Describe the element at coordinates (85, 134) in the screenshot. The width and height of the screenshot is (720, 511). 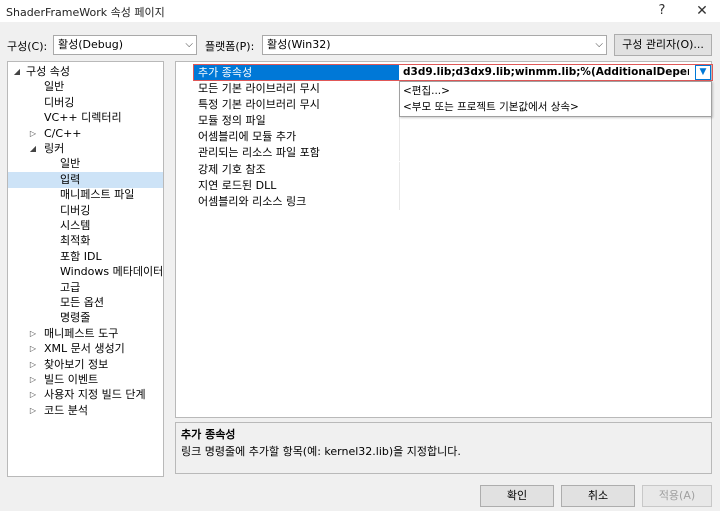
I see `tree-item: ▷ C/C++` at that location.